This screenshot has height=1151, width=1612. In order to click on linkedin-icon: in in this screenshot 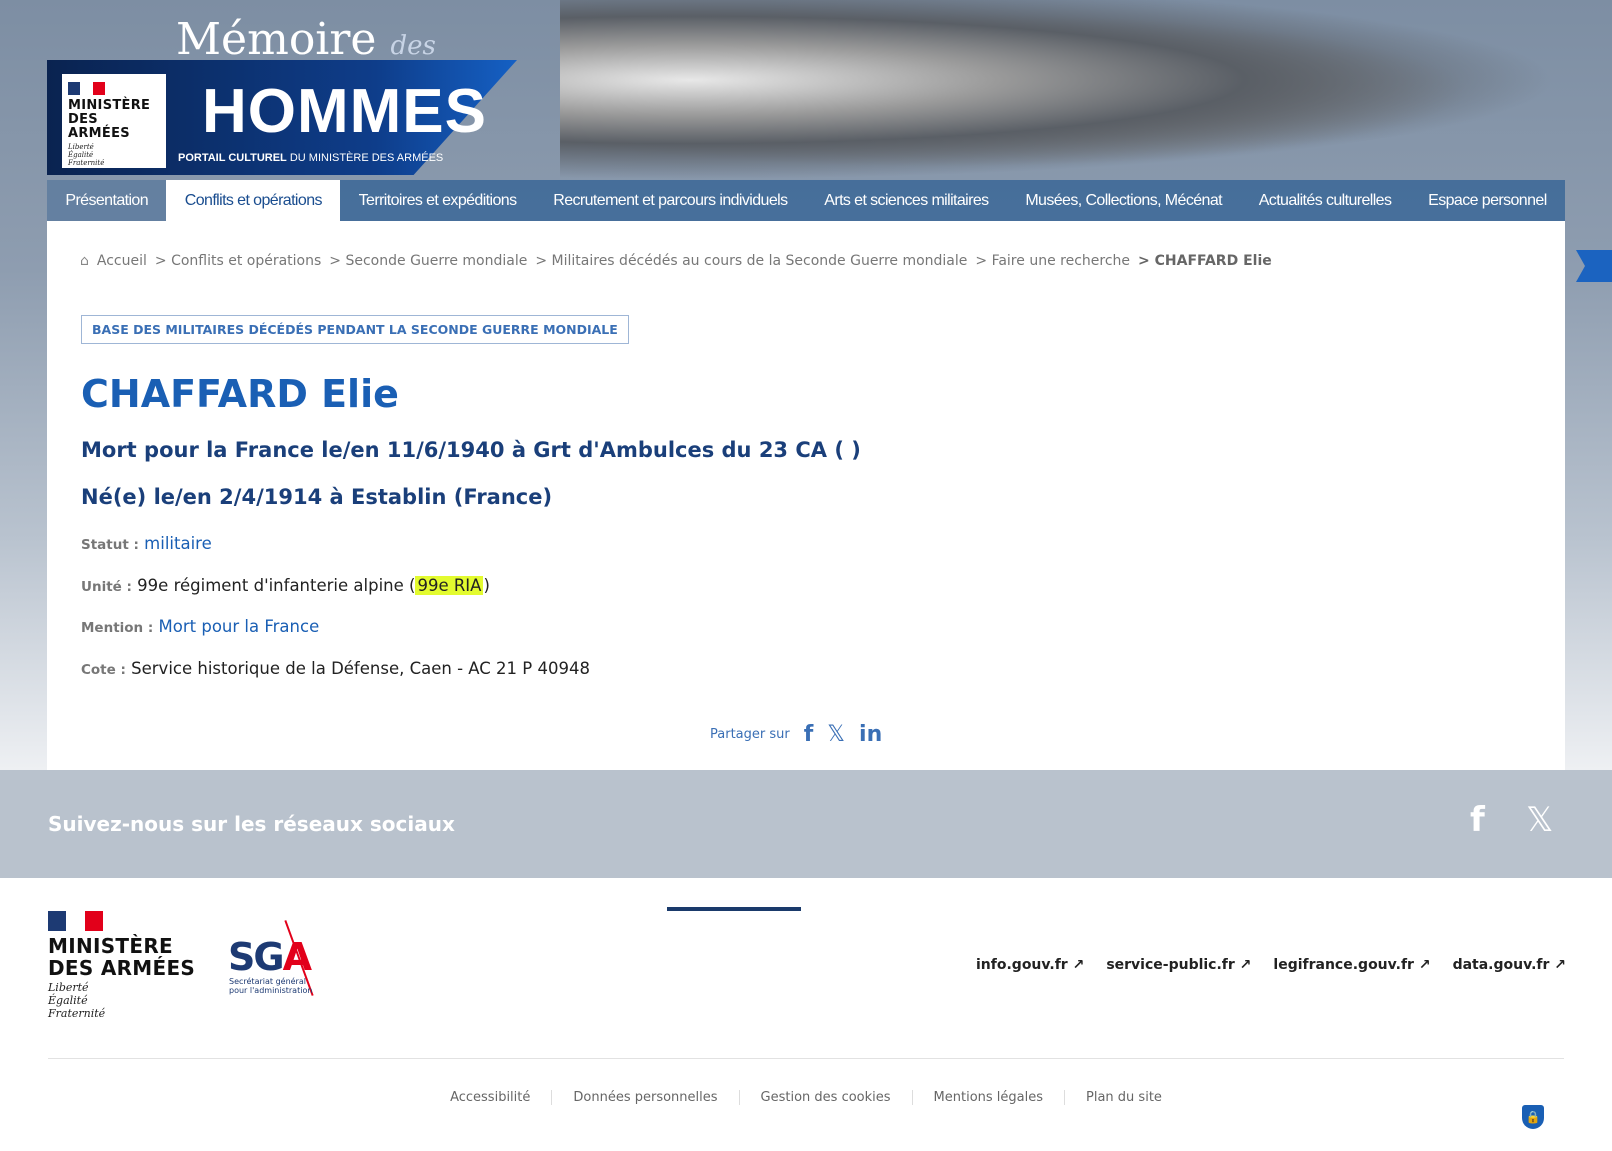, I will do `click(870, 734)`.